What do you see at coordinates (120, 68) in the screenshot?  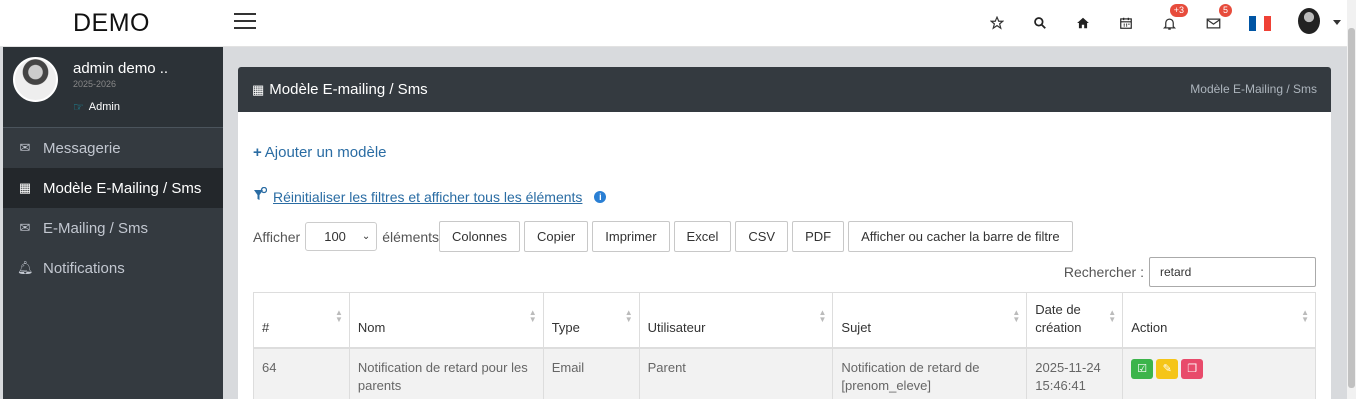 I see `user-name: admin demo ..` at bounding box center [120, 68].